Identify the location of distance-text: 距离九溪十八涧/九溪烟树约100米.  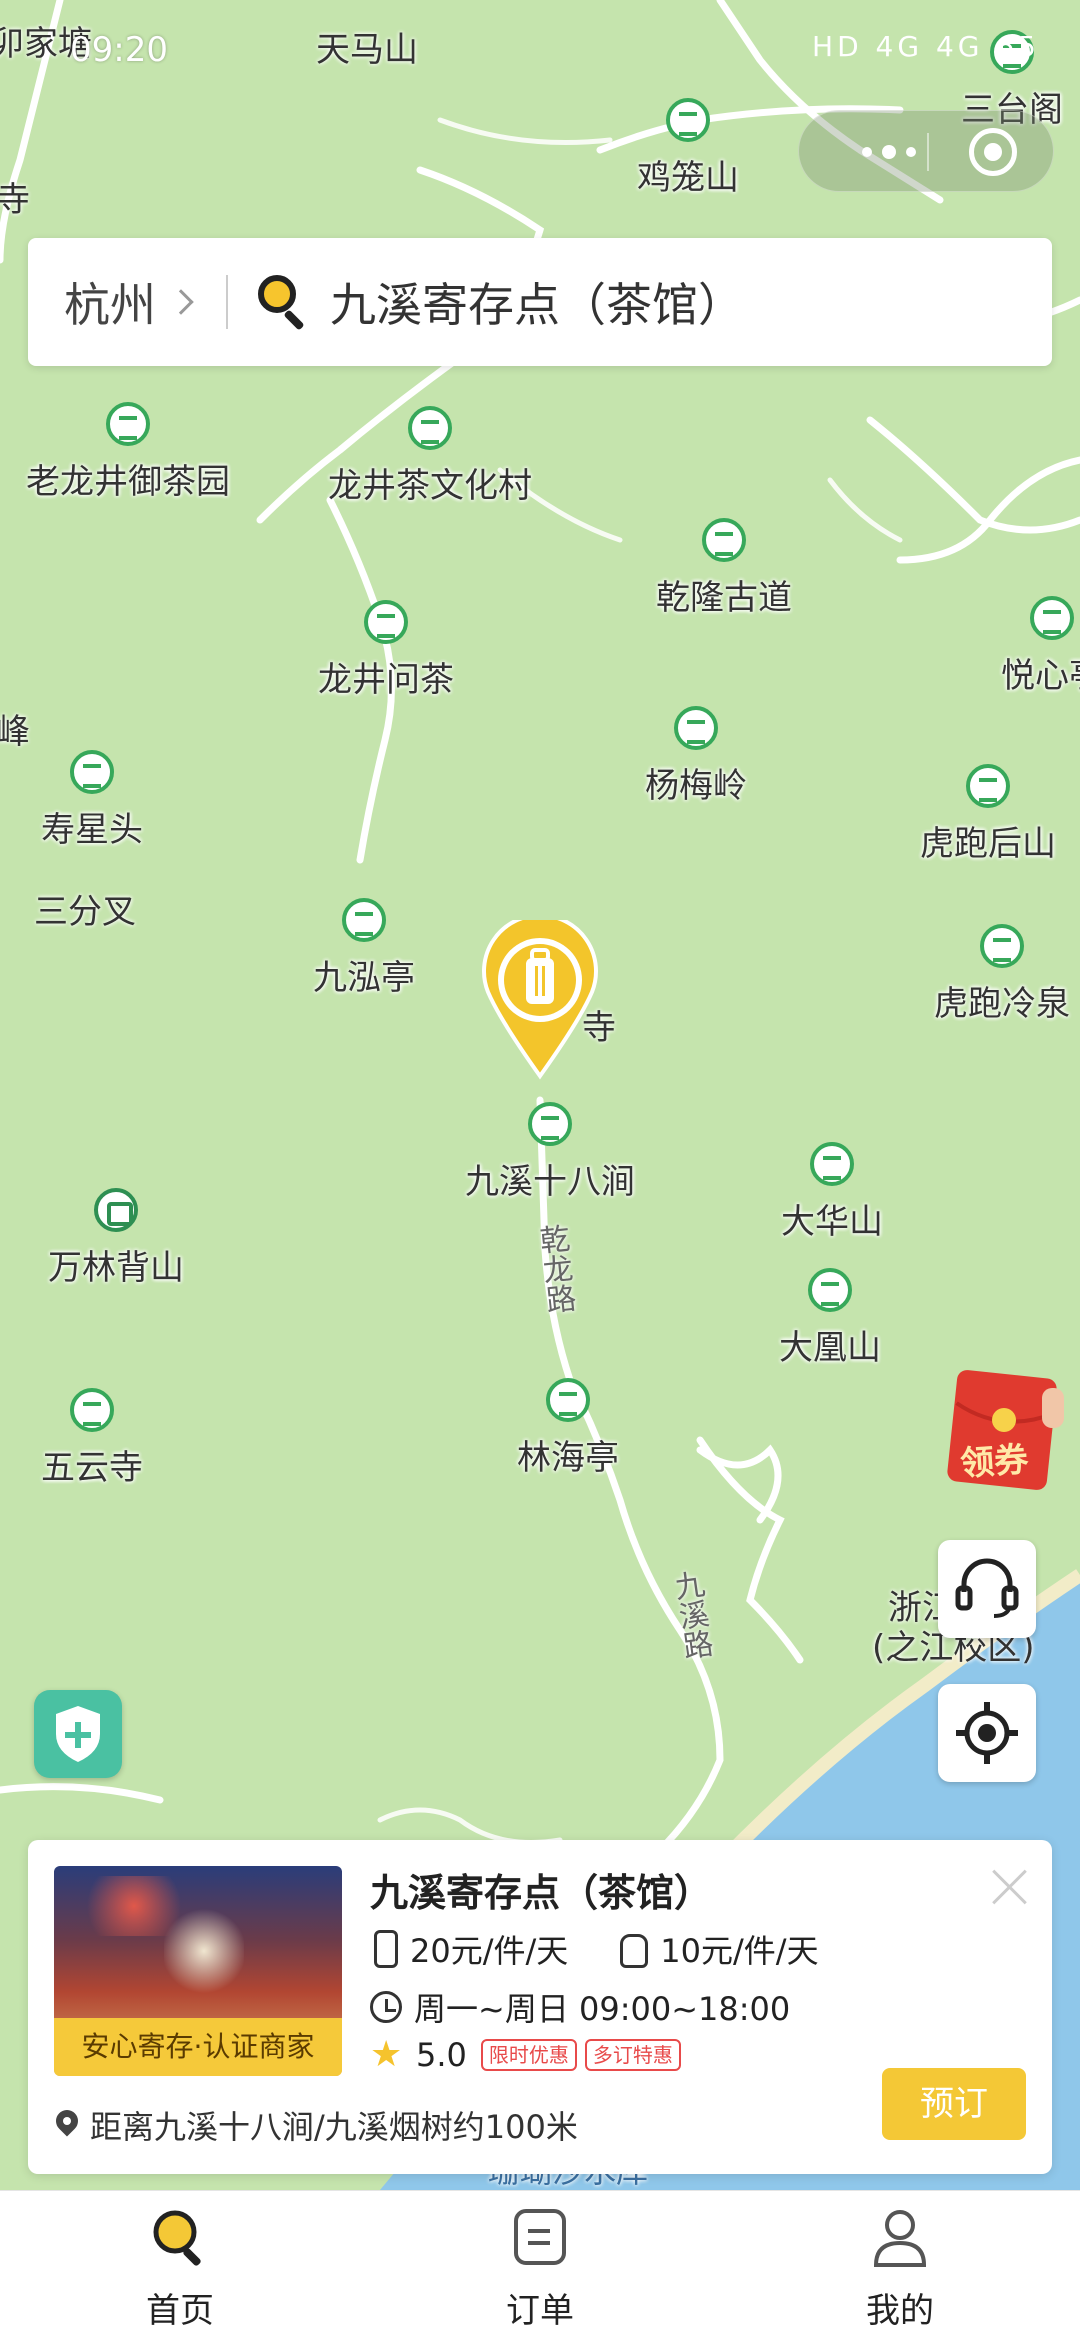
(334, 2127).